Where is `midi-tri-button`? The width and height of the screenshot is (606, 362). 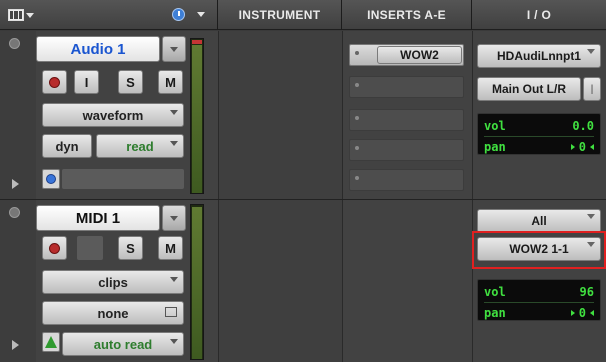 midi-tri-button is located at coordinates (51, 342).